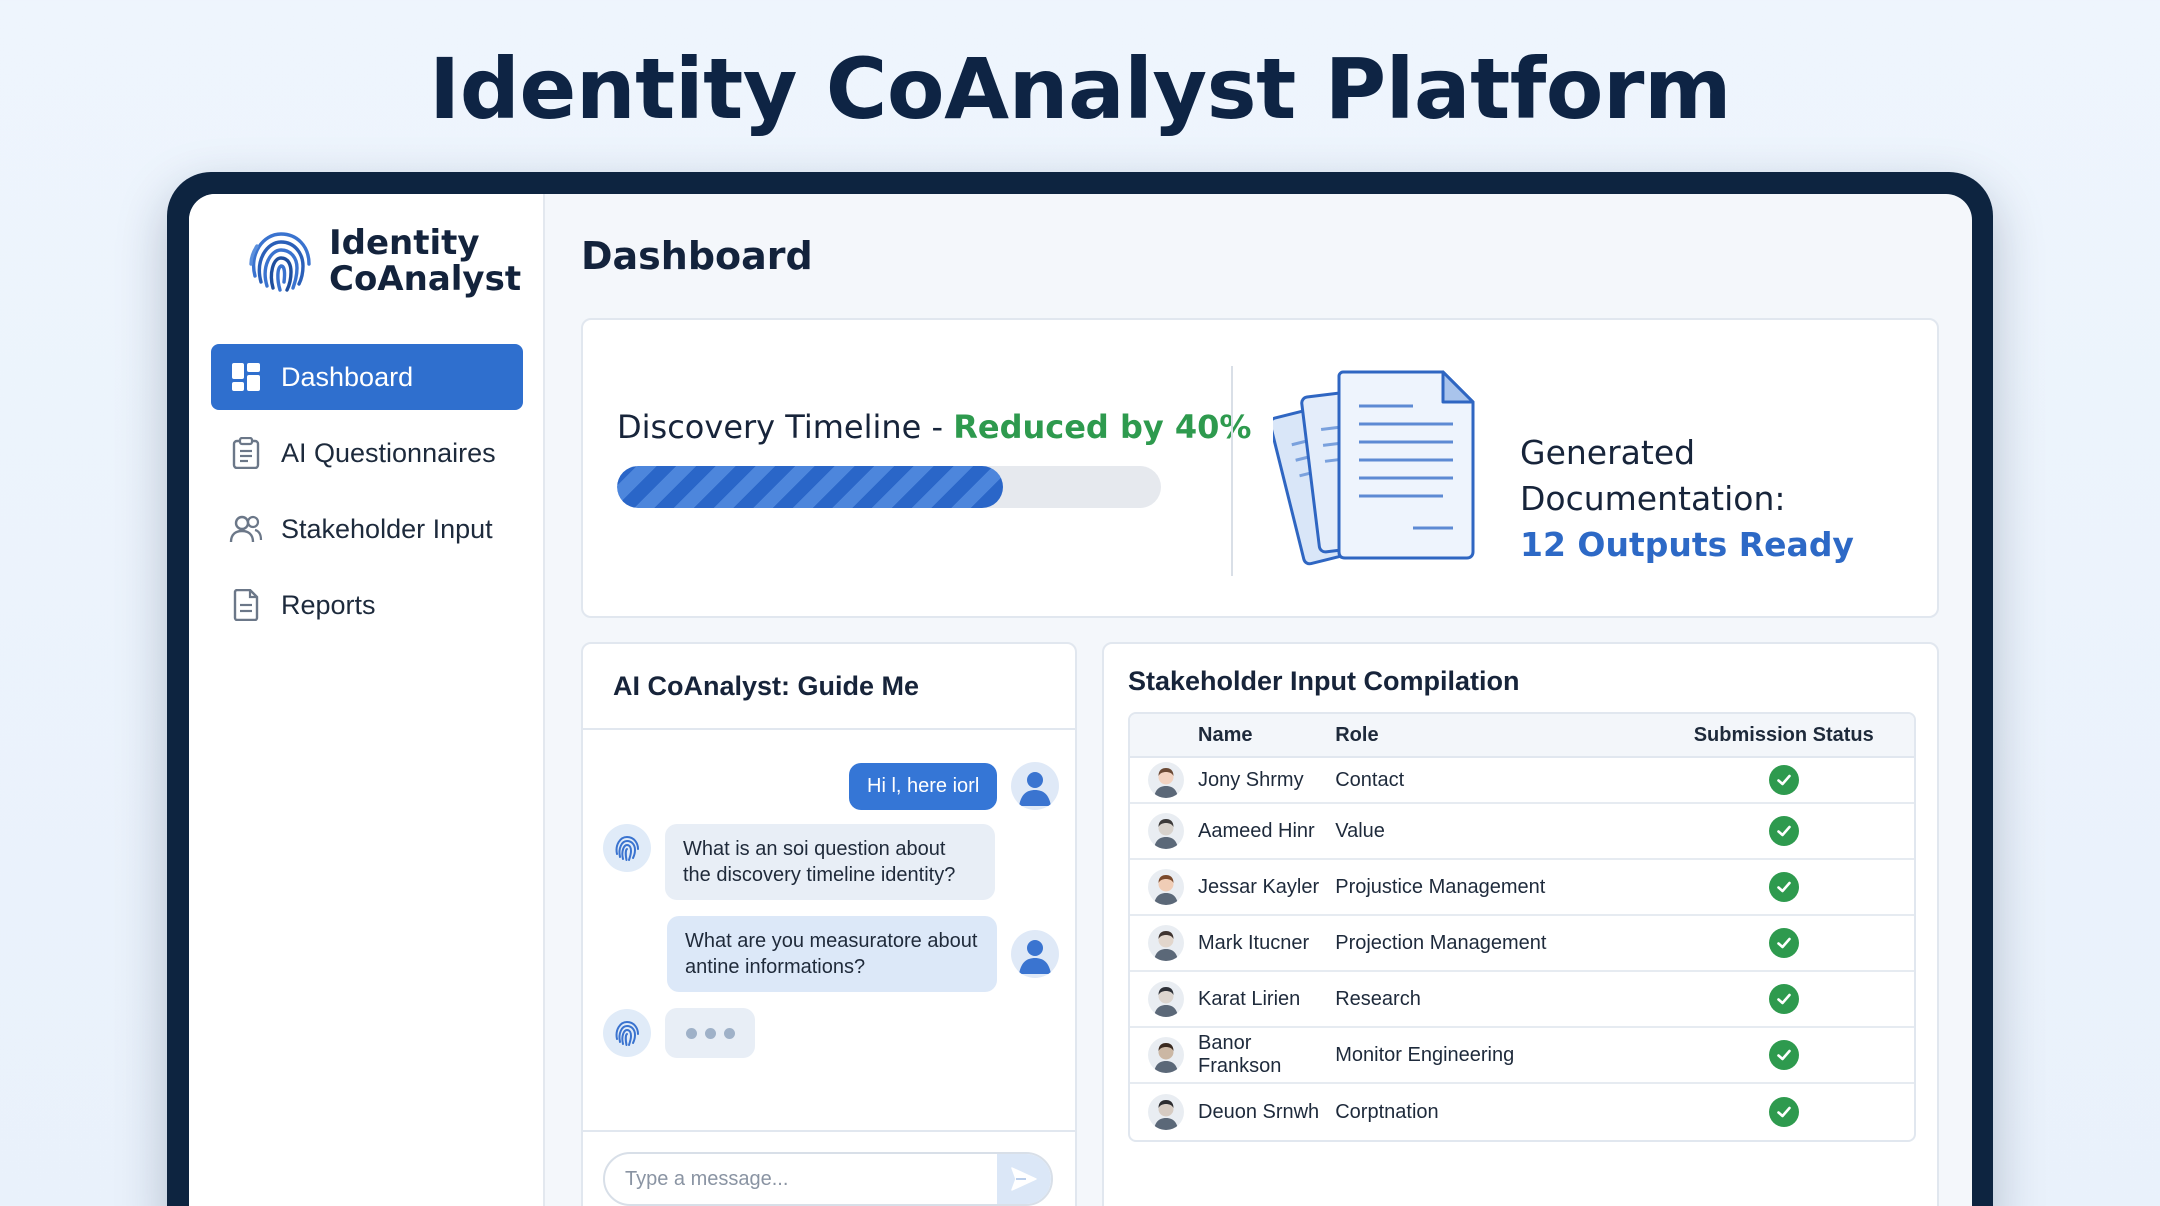  What do you see at coordinates (347, 376) in the screenshot?
I see `sidebar-item-label: Dashboard` at bounding box center [347, 376].